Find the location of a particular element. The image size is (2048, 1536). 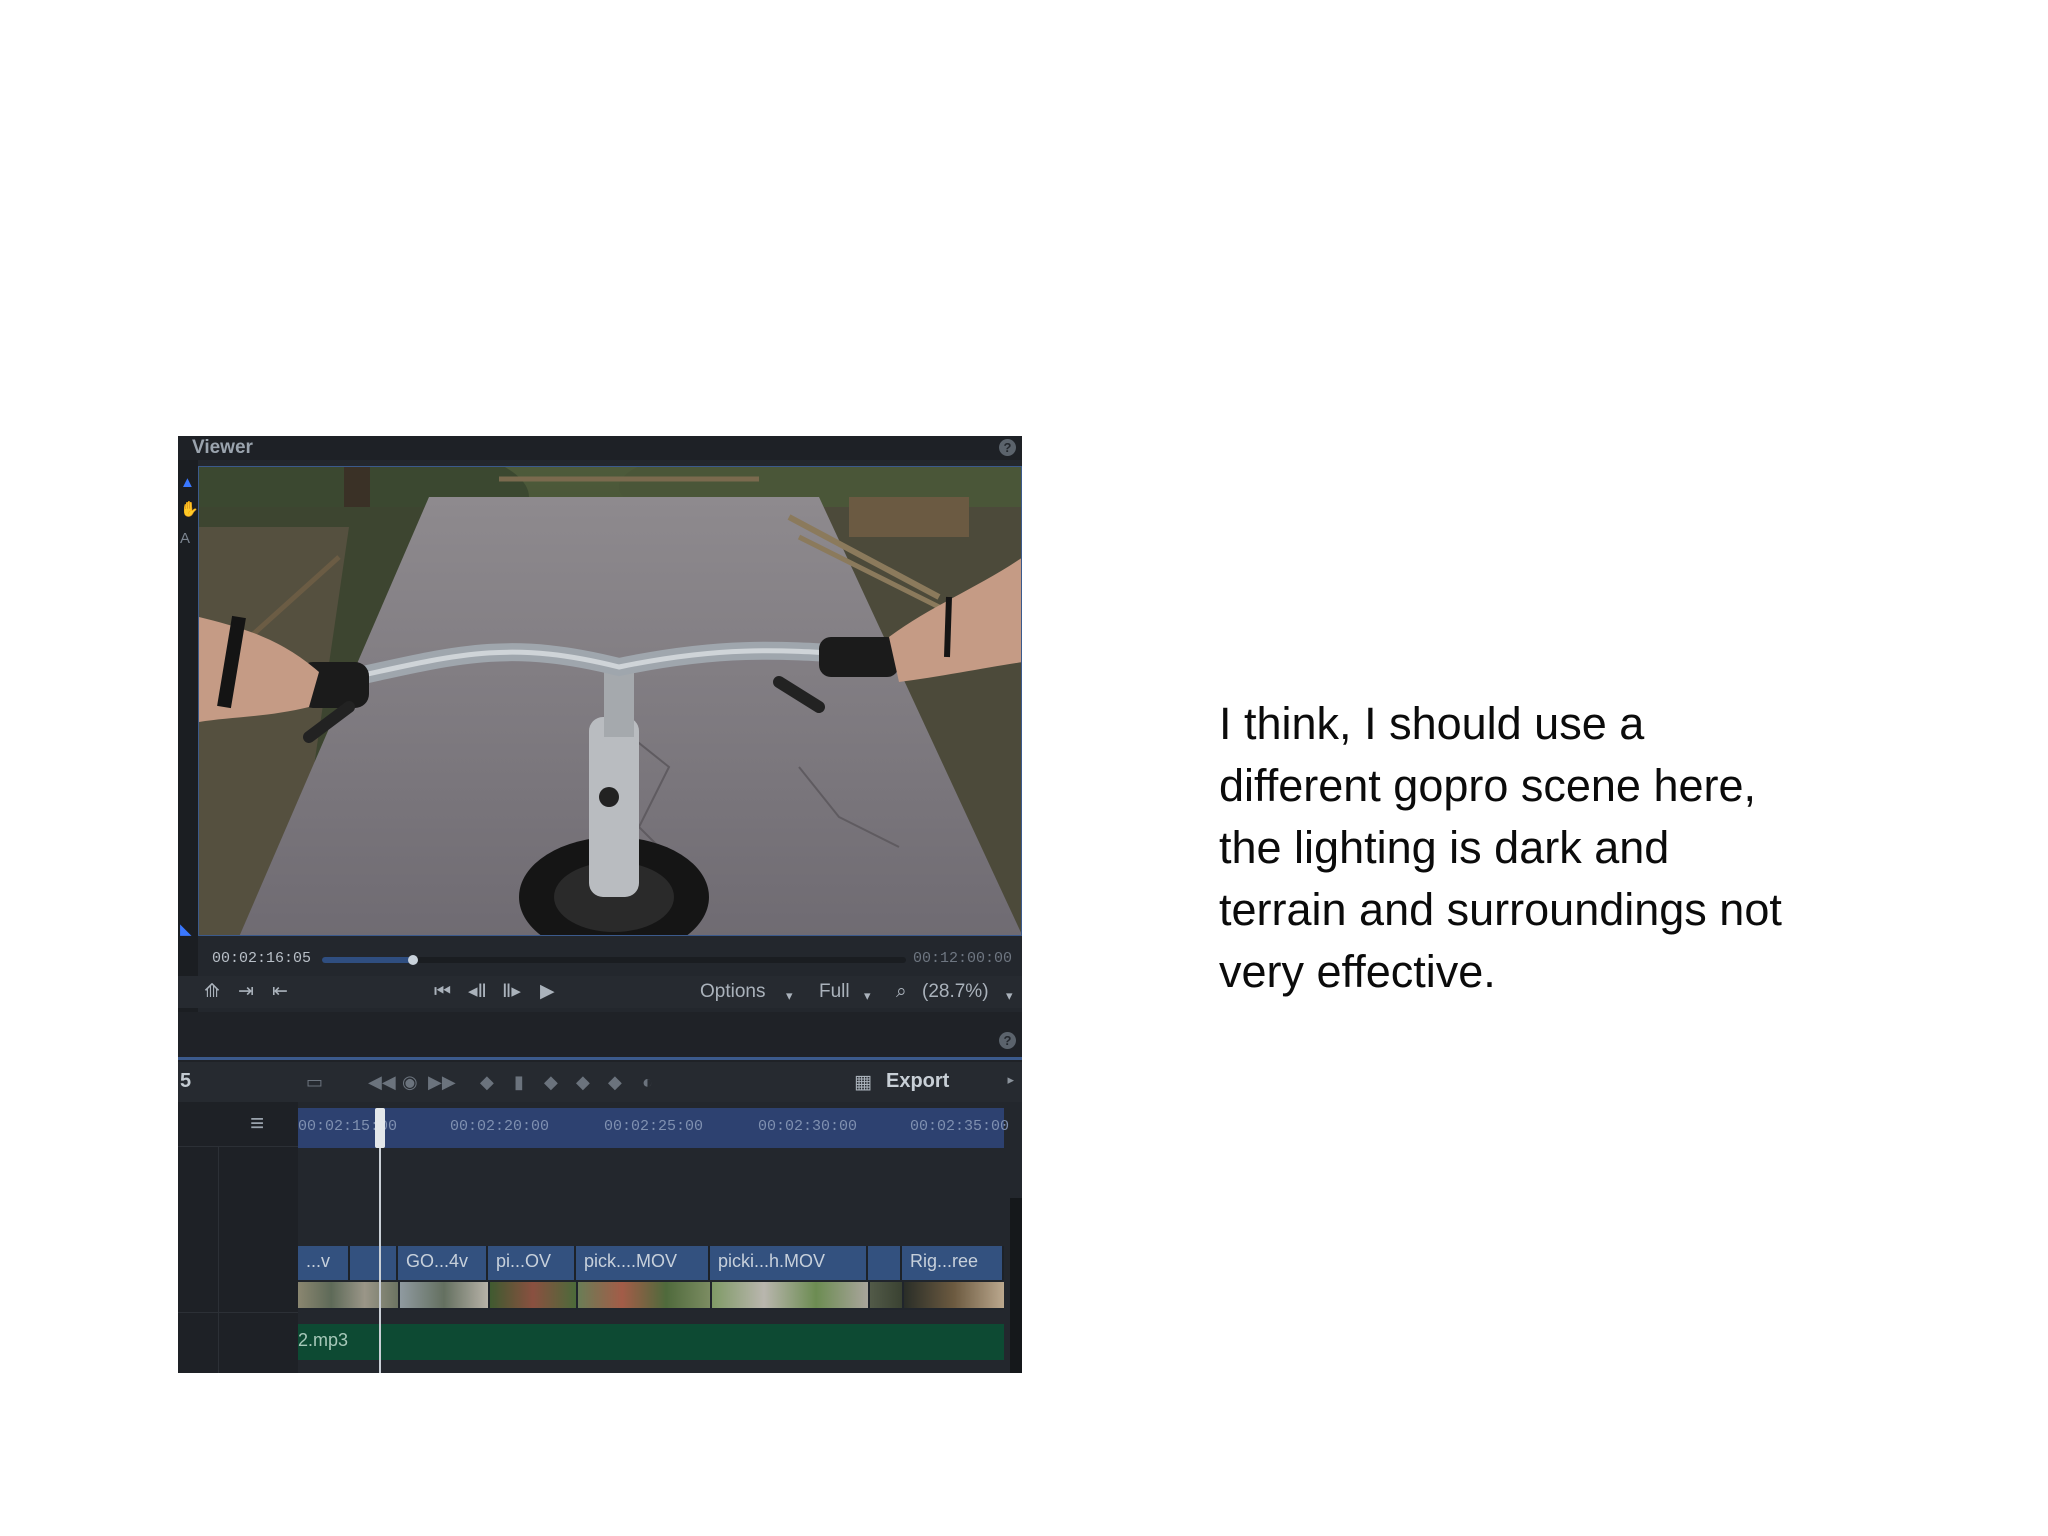

export-arrow-icon: ▸ is located at coordinates (1010, 1080).